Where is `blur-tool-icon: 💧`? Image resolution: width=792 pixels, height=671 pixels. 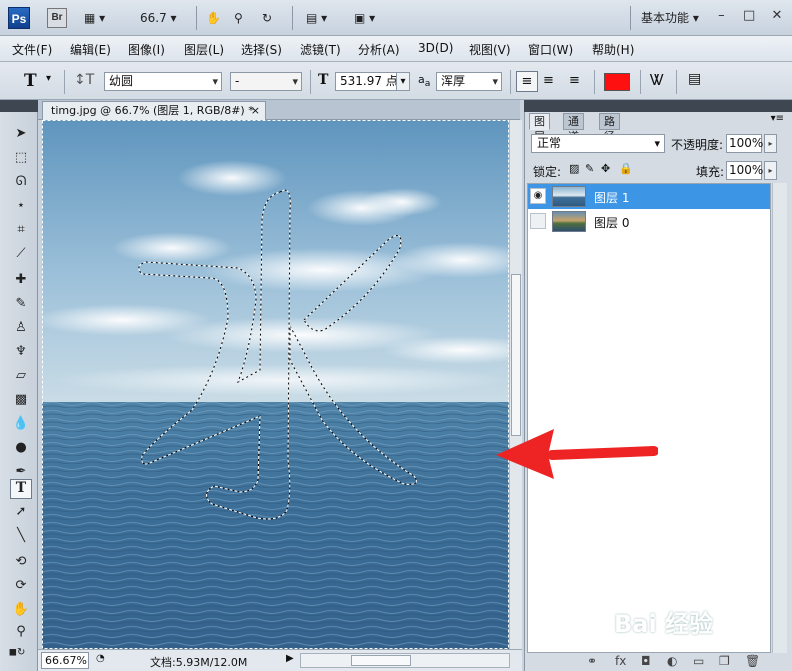 blur-tool-icon: 💧 is located at coordinates (21, 424).